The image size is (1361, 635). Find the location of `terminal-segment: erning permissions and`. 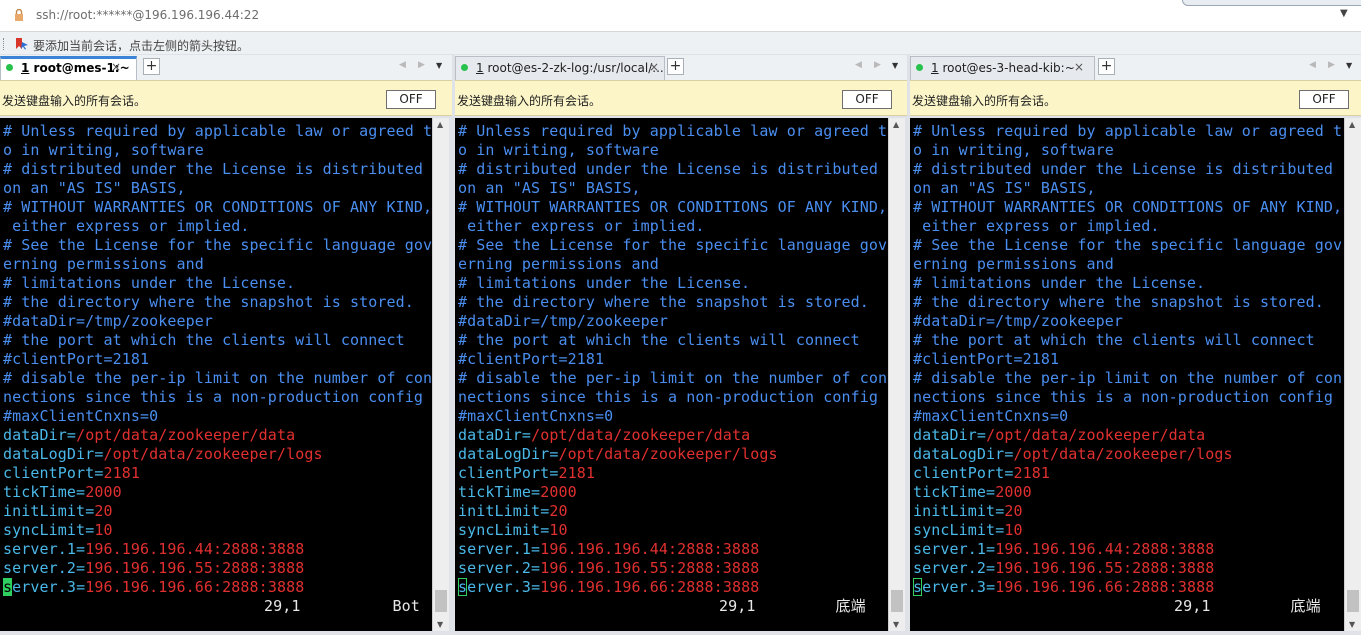

terminal-segment: erning permissions and is located at coordinates (103, 264).